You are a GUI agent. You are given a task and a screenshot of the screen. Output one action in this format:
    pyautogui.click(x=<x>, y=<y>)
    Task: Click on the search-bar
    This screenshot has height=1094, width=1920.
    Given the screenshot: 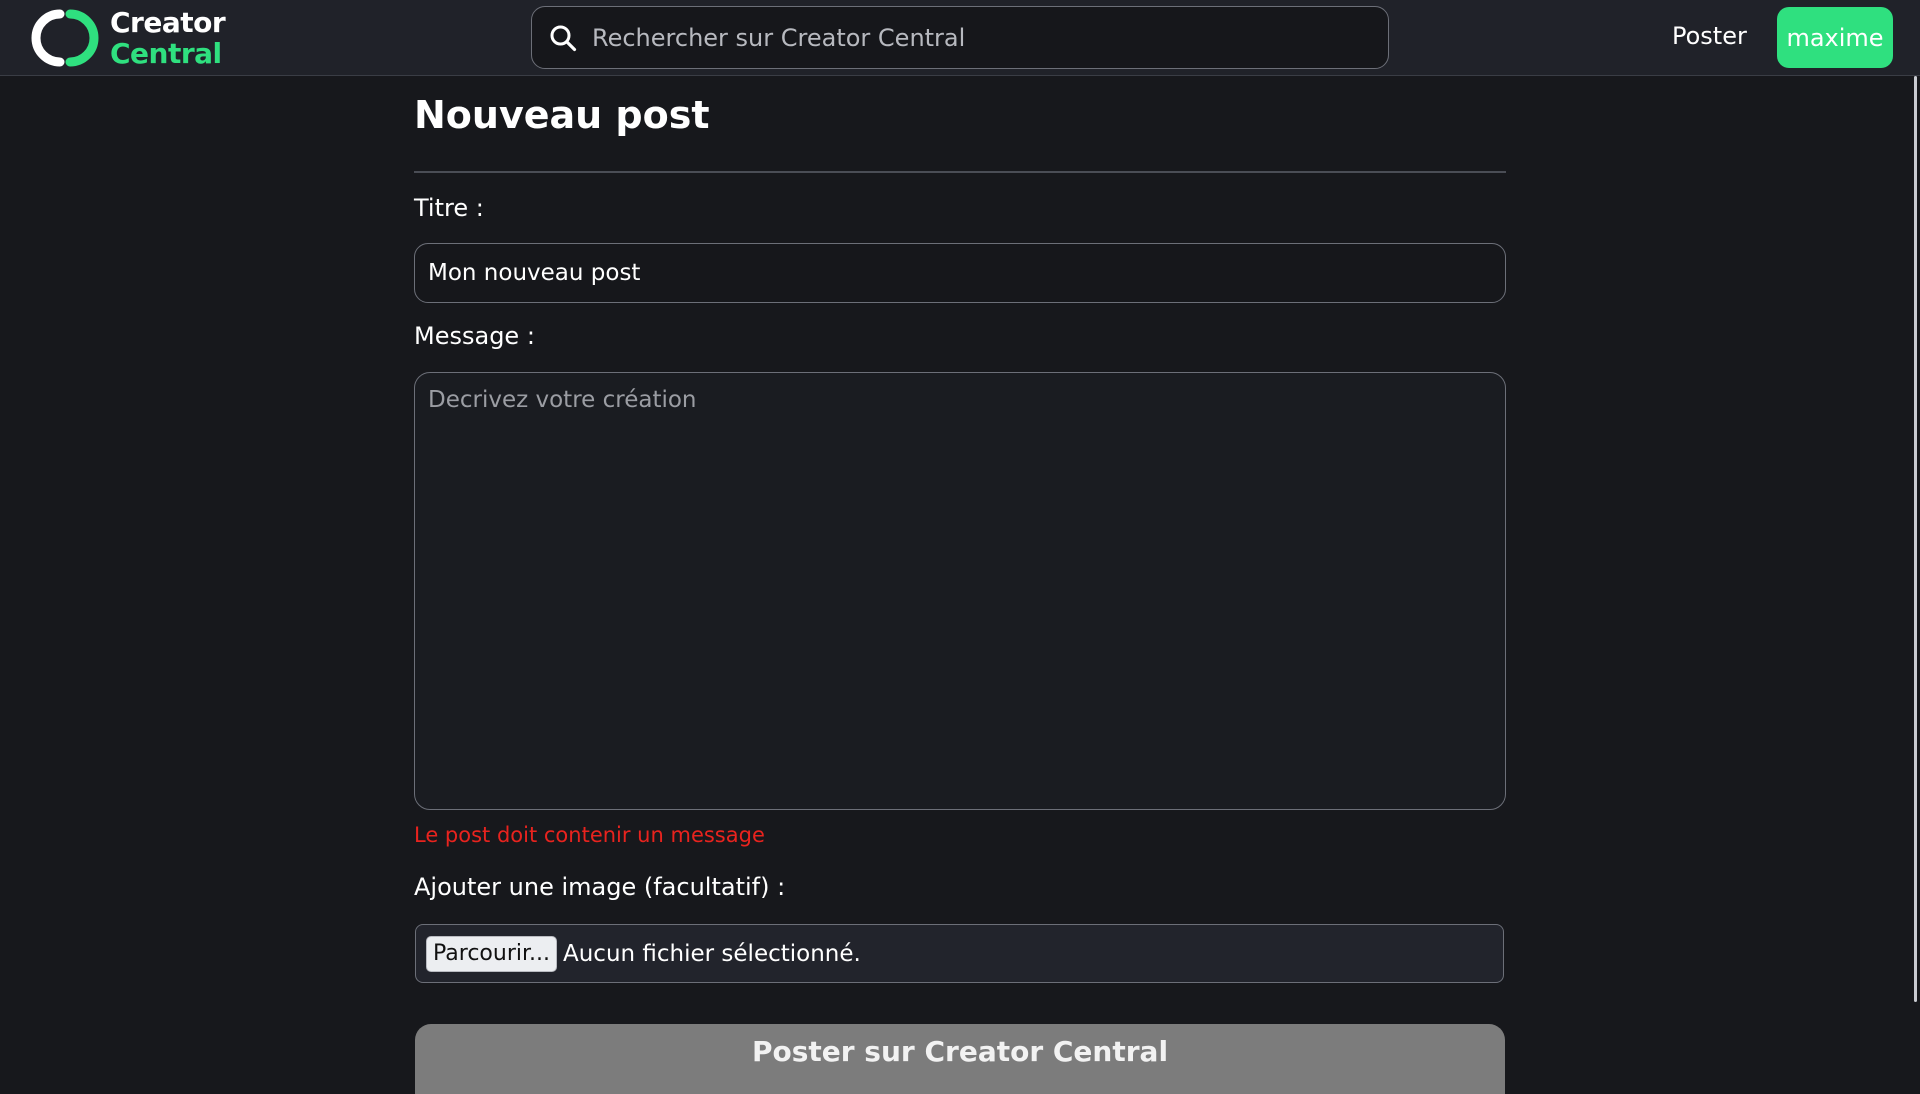 What is the action you would take?
    pyautogui.click(x=960, y=37)
    